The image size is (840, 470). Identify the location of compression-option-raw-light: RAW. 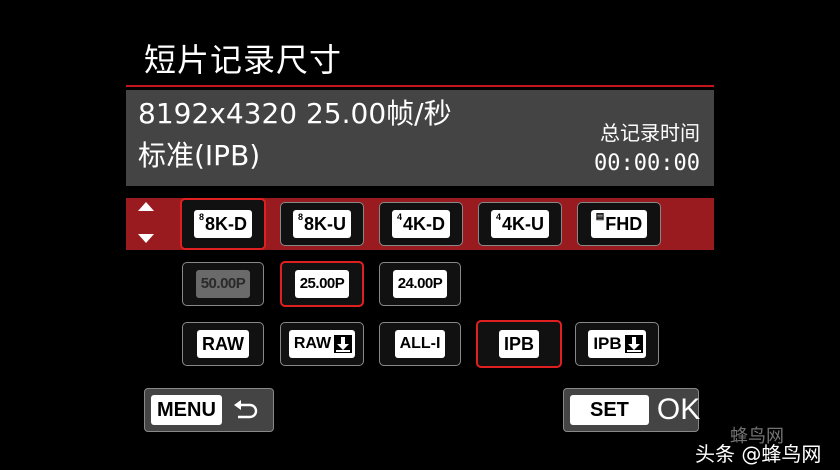
(322, 344).